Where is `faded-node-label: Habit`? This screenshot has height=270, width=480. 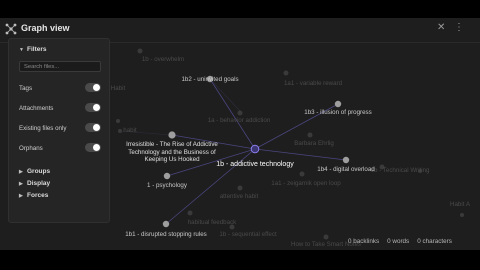 faded-node-label: Habit is located at coordinates (118, 88).